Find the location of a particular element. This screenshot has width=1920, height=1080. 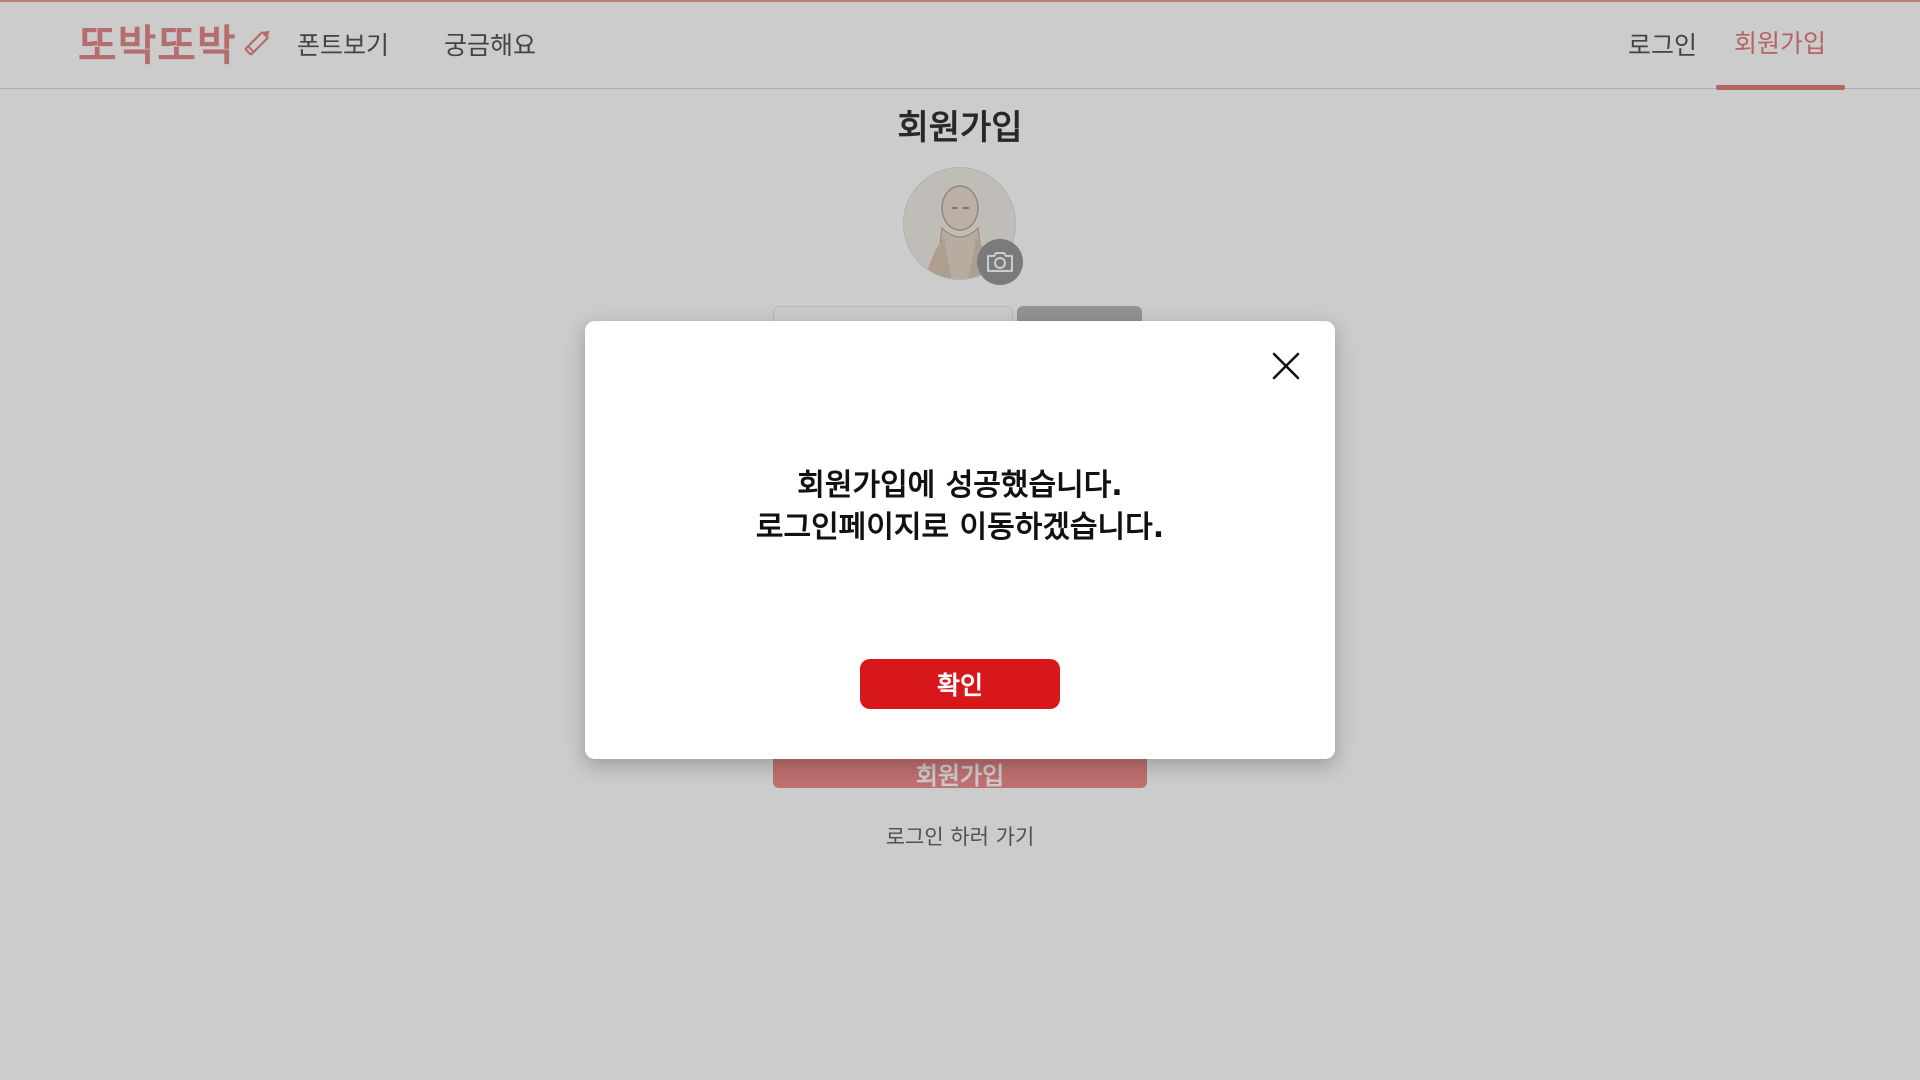

modal-message-line2: 로그인페이지로 이동하겠습니다. is located at coordinates (960, 527).